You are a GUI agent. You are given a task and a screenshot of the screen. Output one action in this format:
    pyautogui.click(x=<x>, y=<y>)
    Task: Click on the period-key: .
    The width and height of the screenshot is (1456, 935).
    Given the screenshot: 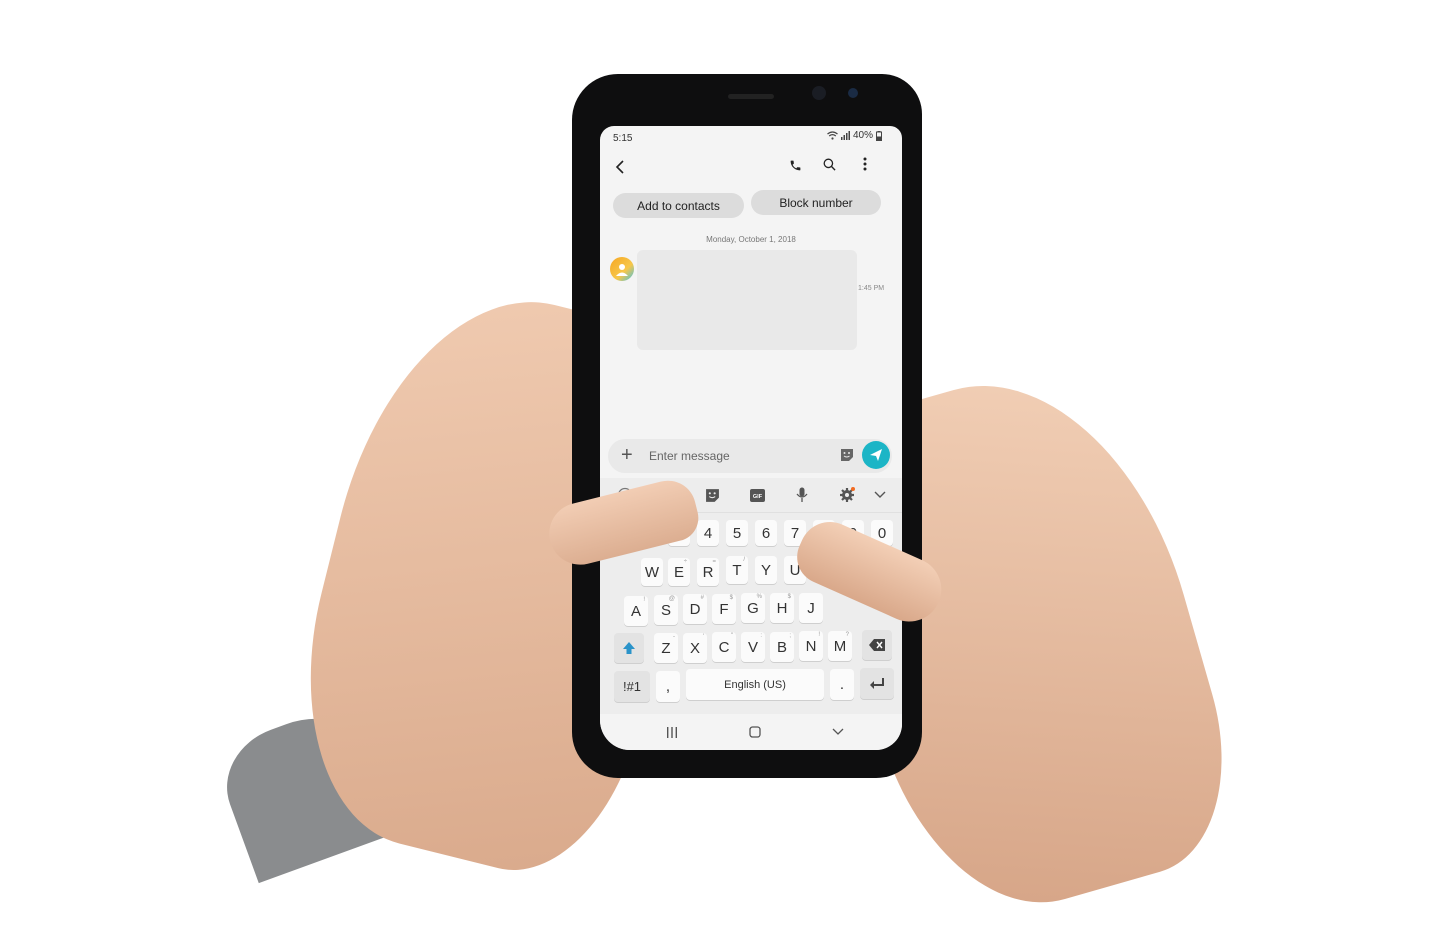 What is the action you would take?
    pyautogui.click(x=842, y=684)
    